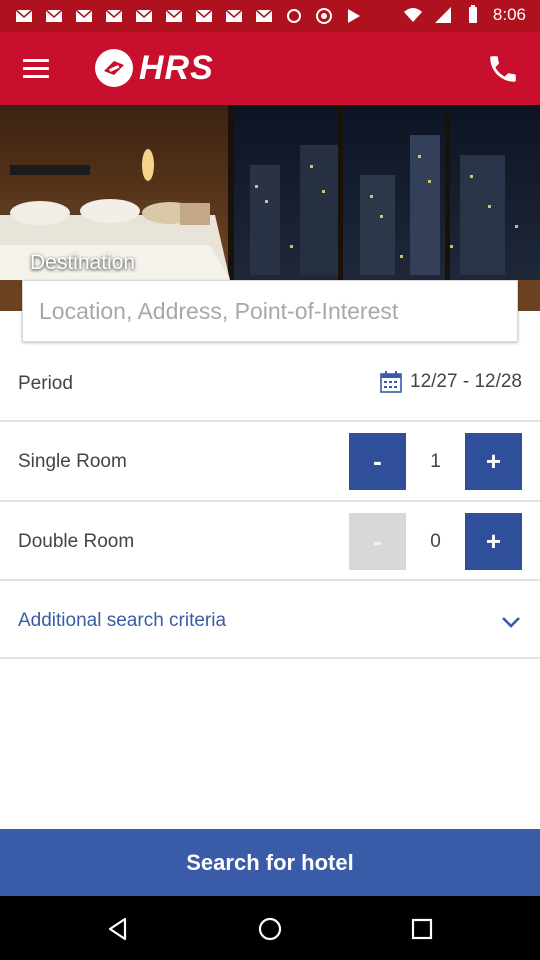 This screenshot has width=540, height=960. I want to click on back-icon, so click(118, 929).